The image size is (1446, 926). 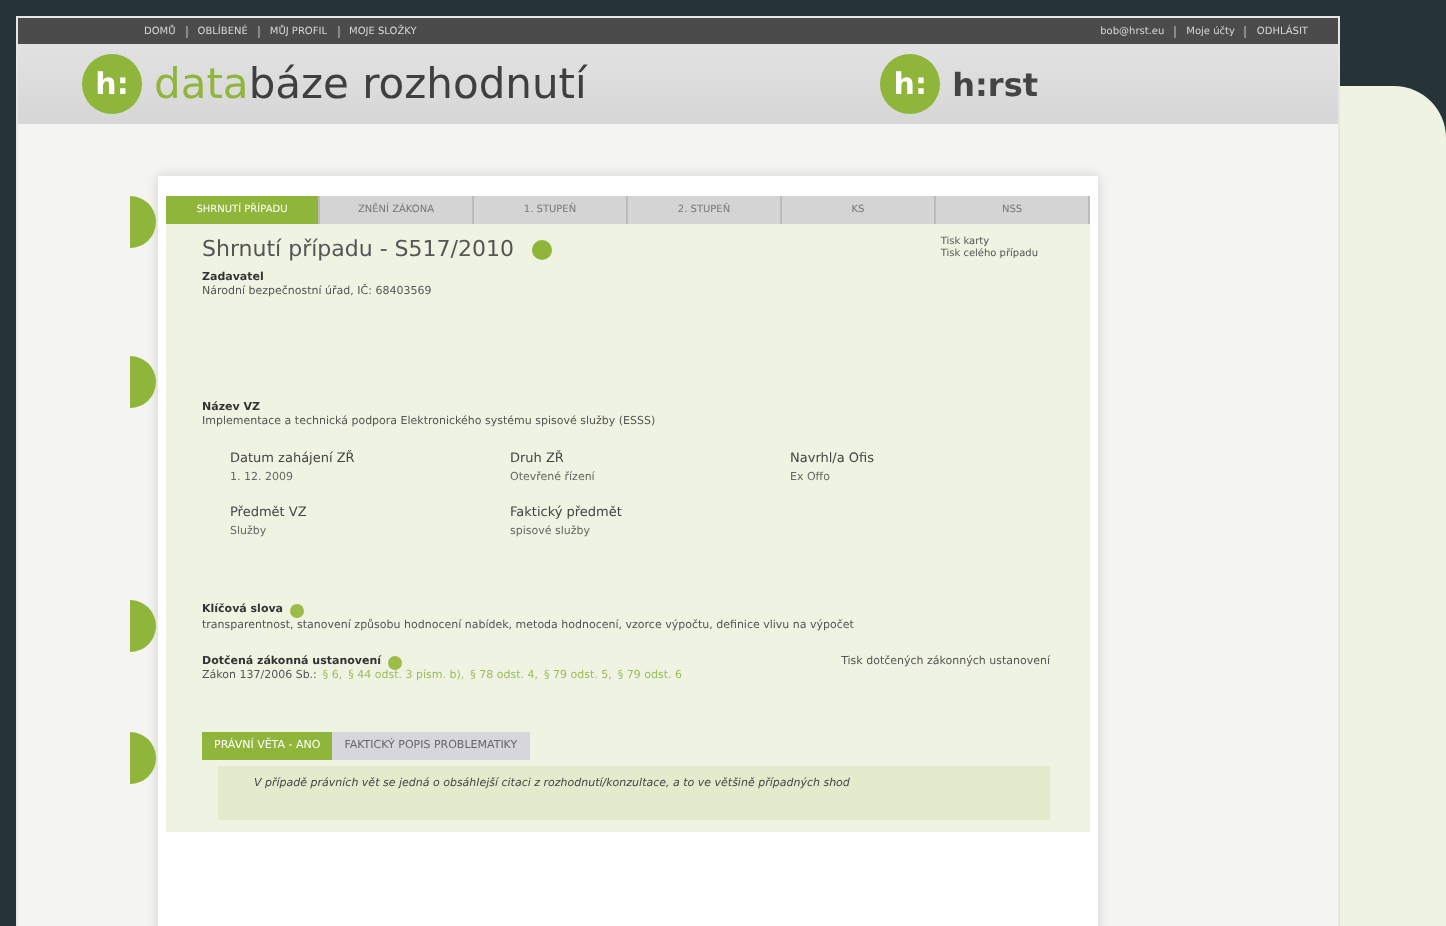 I want to click on status-dot-icon, so click(x=541, y=249).